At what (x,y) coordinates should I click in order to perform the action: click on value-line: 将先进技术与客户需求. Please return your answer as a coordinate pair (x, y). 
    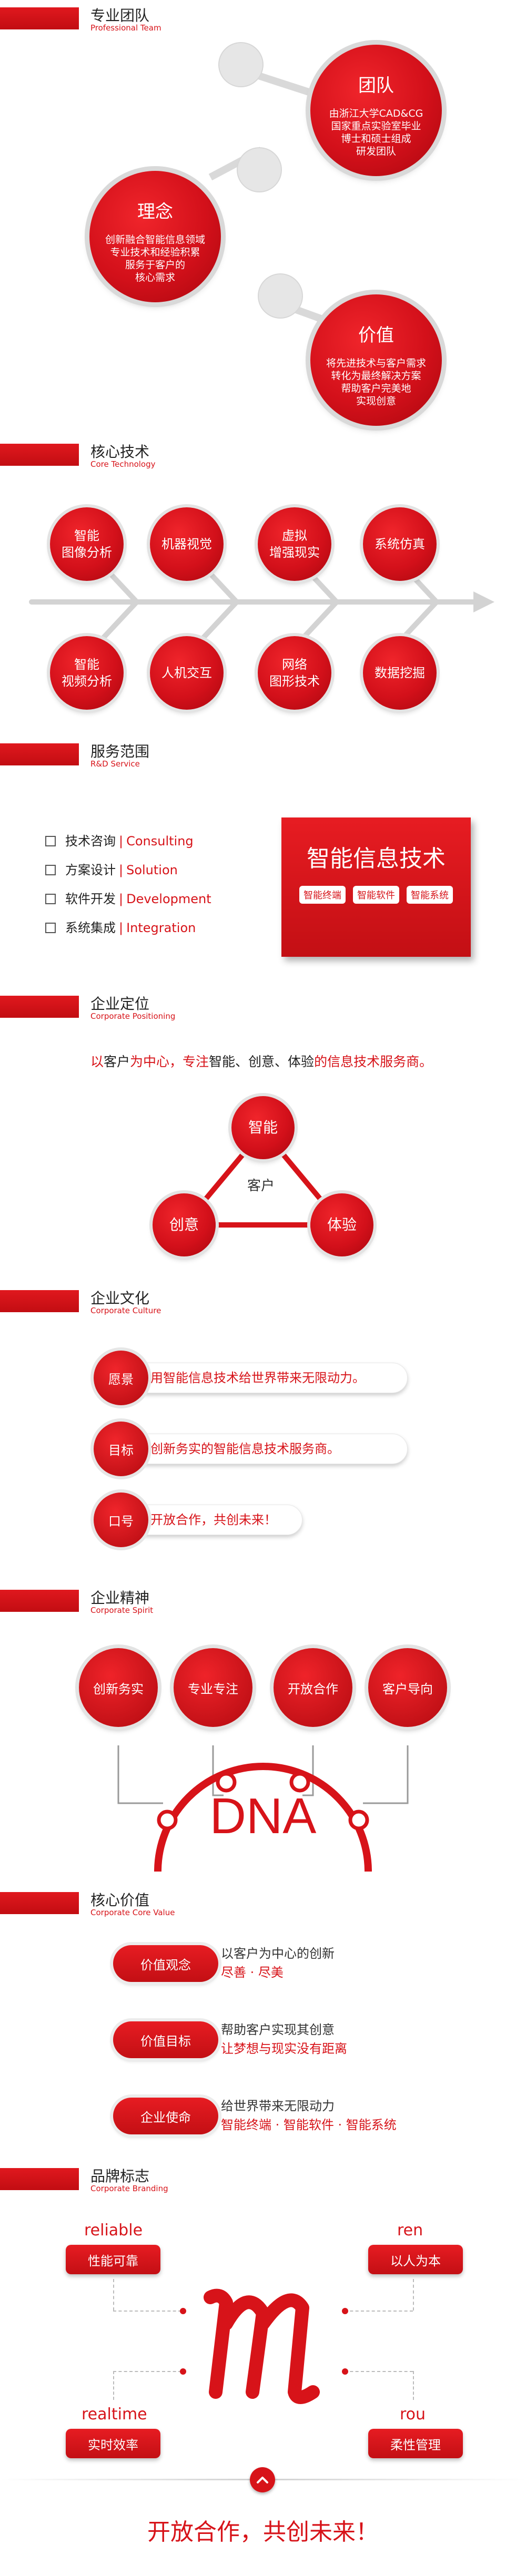
    Looking at the image, I should click on (376, 363).